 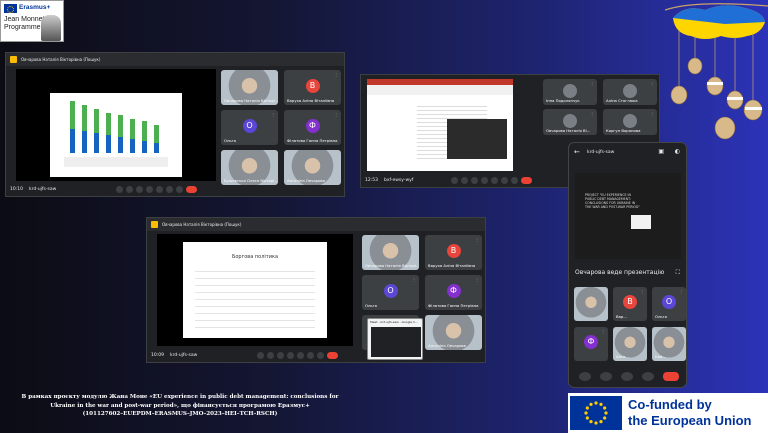 What do you see at coordinates (577, 152) in the screenshot?
I see `back-arrow-icon: ←` at bounding box center [577, 152].